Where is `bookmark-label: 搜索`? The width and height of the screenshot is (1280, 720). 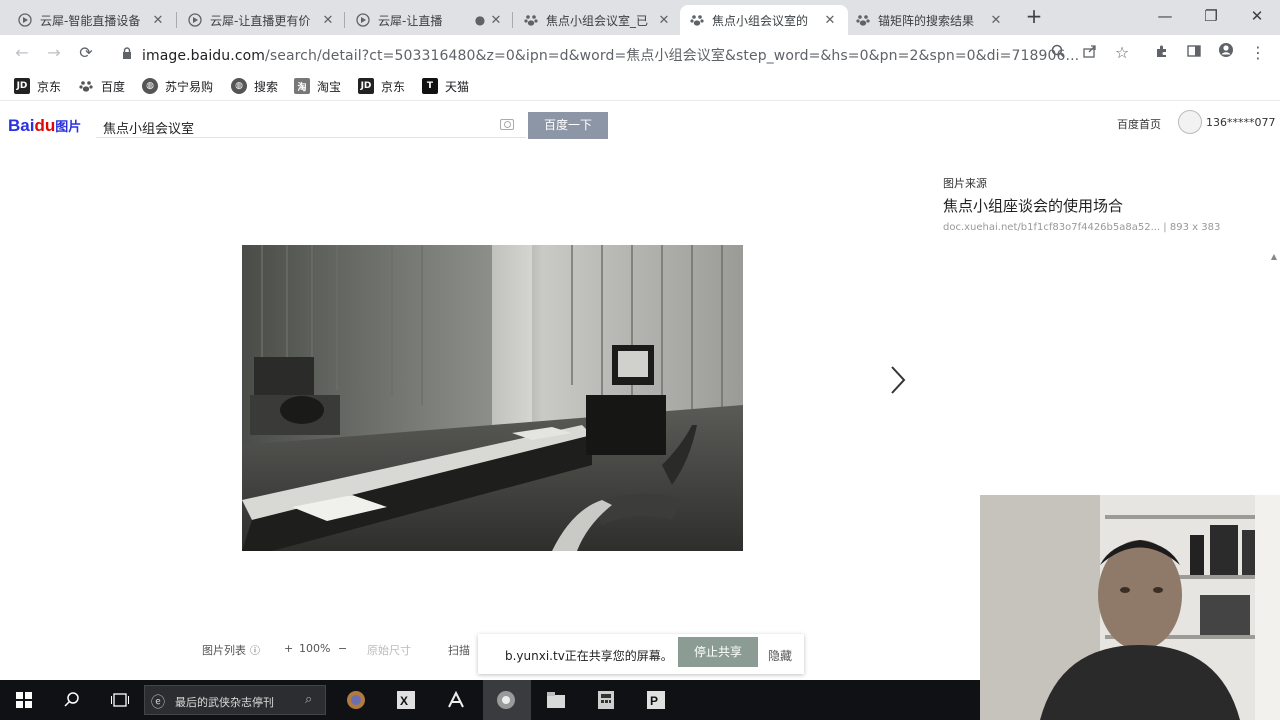
bookmark-label: 搜索 is located at coordinates (266, 86).